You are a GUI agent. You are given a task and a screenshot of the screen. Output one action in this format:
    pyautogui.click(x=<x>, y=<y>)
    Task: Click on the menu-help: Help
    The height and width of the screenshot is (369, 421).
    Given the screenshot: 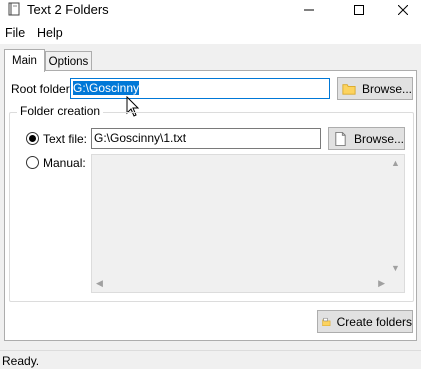 What is the action you would take?
    pyautogui.click(x=50, y=33)
    